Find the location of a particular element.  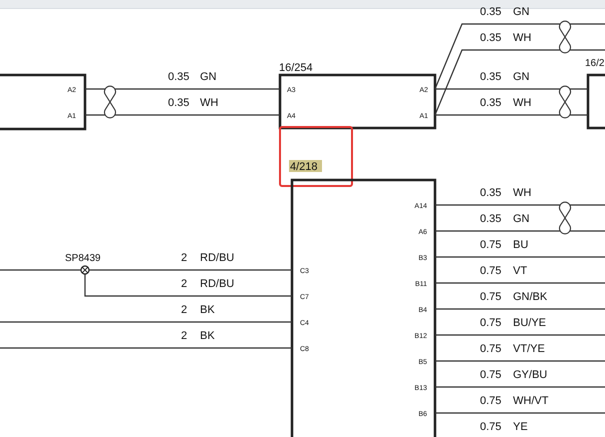

wire-color-code: GN/BK is located at coordinates (530, 297).